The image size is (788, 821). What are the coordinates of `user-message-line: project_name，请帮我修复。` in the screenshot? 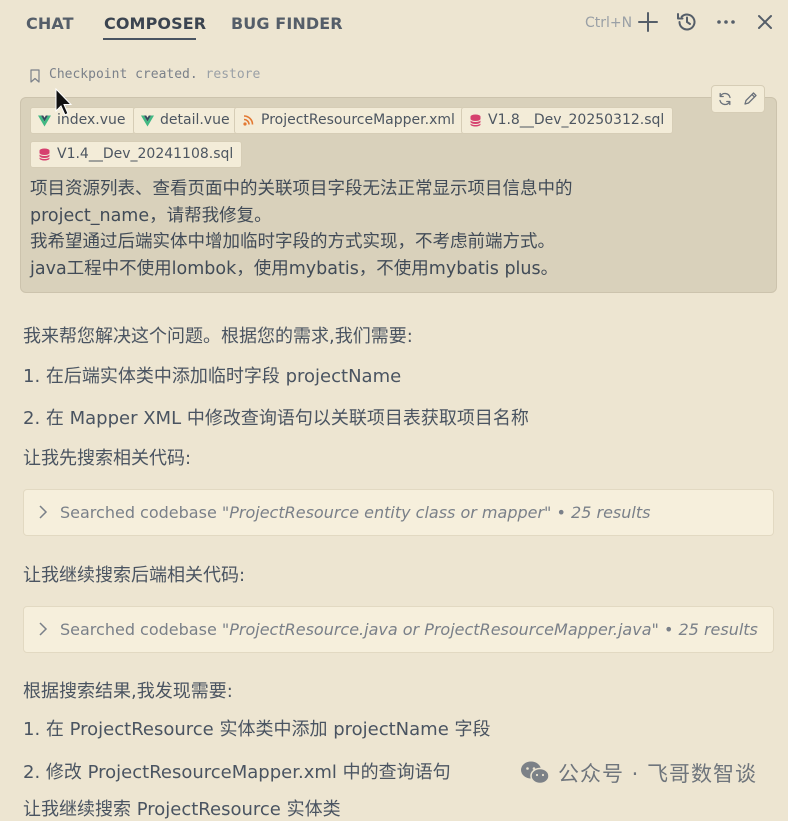 It's located at (151, 215).